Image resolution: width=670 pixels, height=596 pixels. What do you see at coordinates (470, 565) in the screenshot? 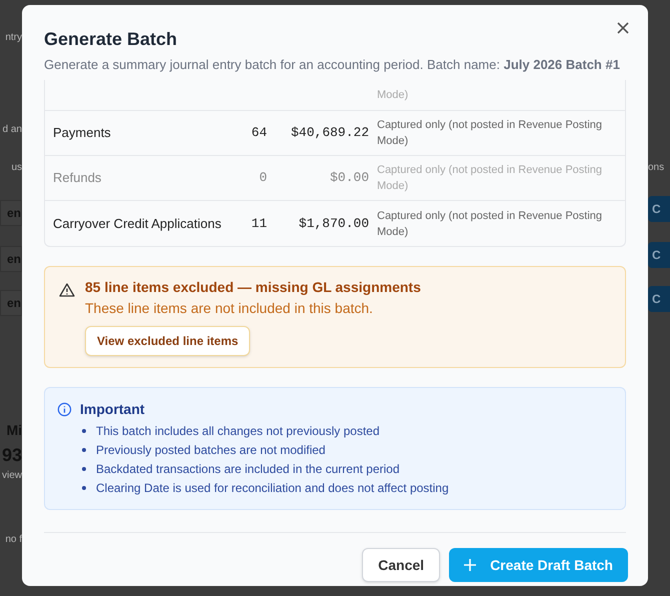
I see `plus-icon` at bounding box center [470, 565].